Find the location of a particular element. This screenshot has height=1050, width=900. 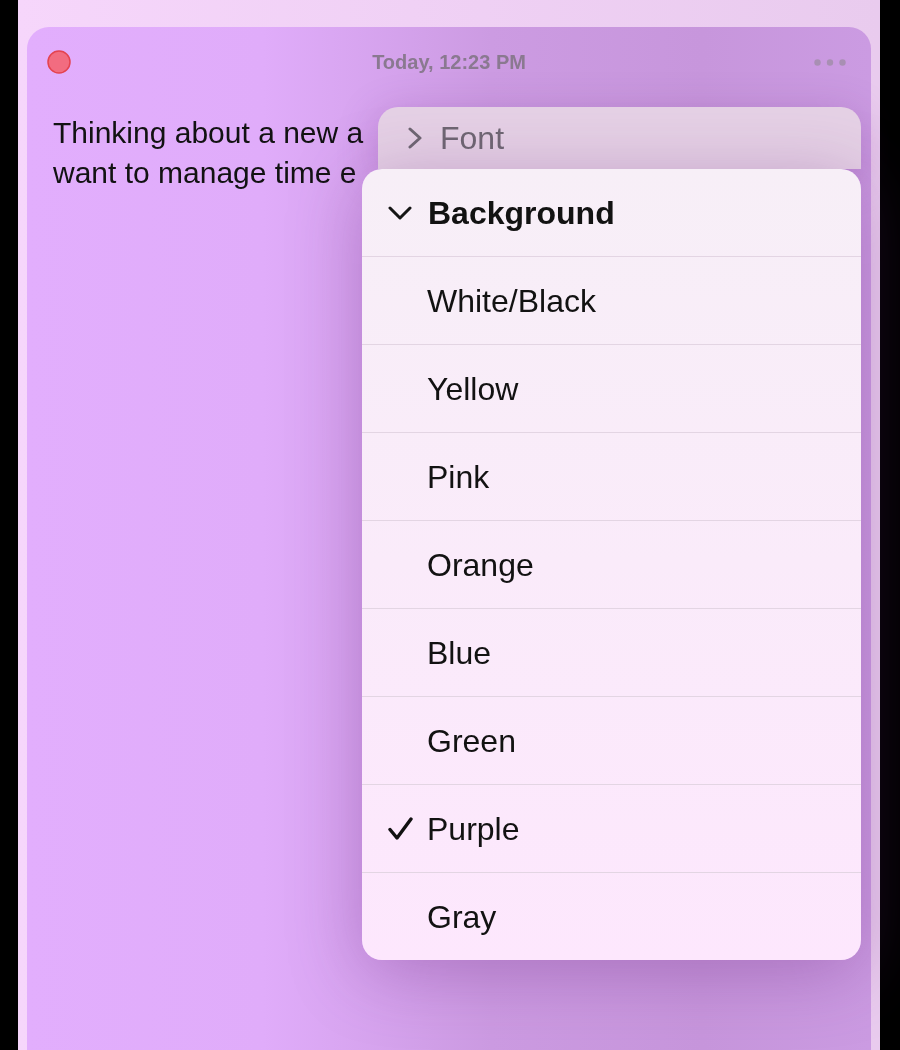

more-icon is located at coordinates (830, 62).